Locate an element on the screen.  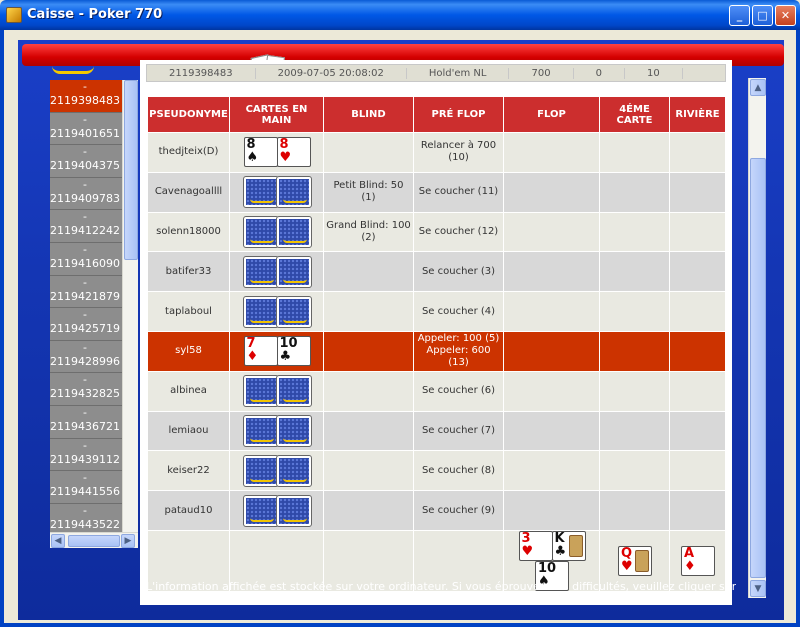
header-turn: 4ÉME CARTE is located at coordinates (634, 114).